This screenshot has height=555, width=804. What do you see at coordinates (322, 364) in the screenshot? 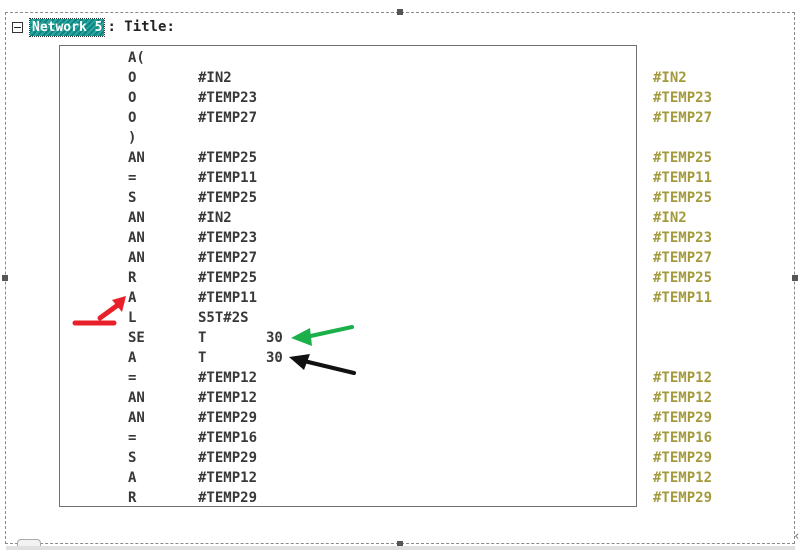
I see `black-arrow-icon` at bounding box center [322, 364].